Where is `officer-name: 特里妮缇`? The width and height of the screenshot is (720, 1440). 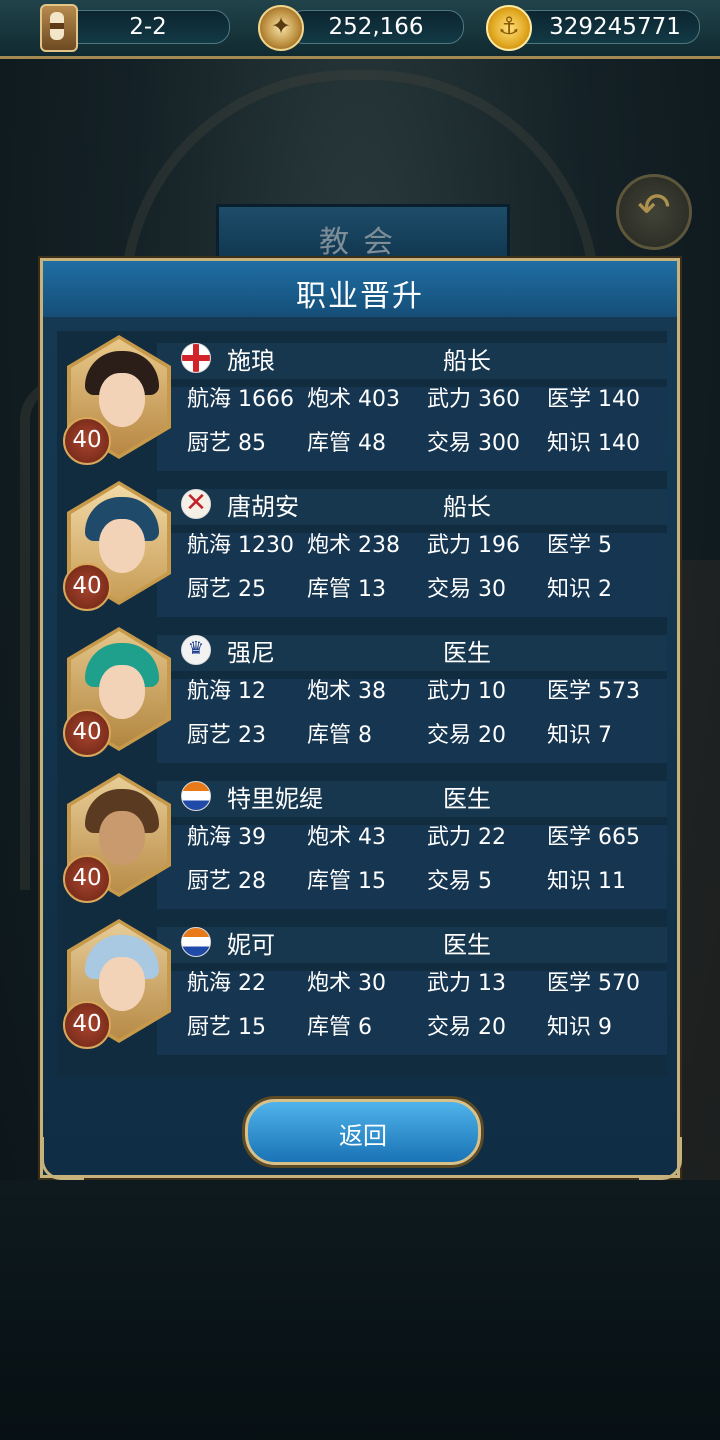
officer-name: 特里妮缇 is located at coordinates (275, 799).